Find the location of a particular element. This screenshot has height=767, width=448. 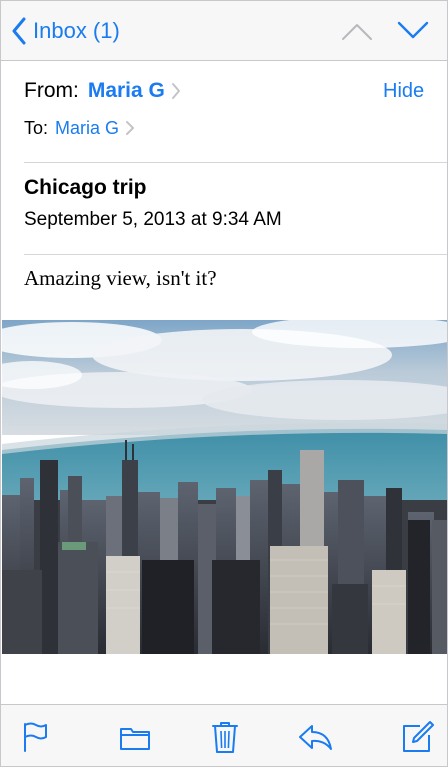

chevron-left-icon is located at coordinates (19, 31).